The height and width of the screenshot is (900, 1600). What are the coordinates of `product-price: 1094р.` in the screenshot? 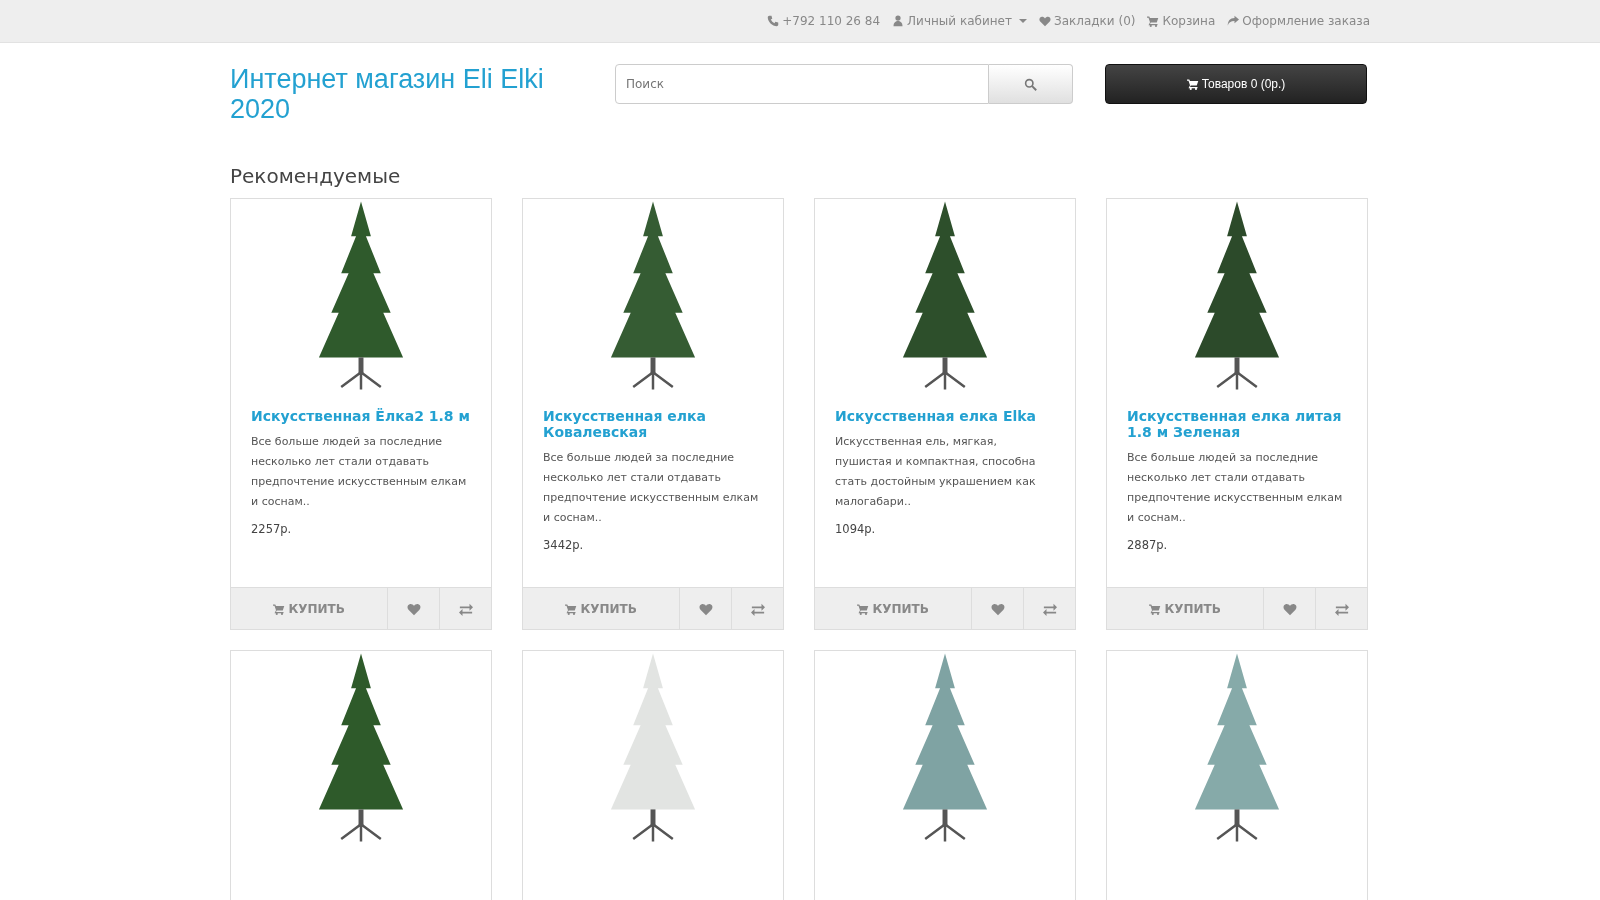 It's located at (856, 529).